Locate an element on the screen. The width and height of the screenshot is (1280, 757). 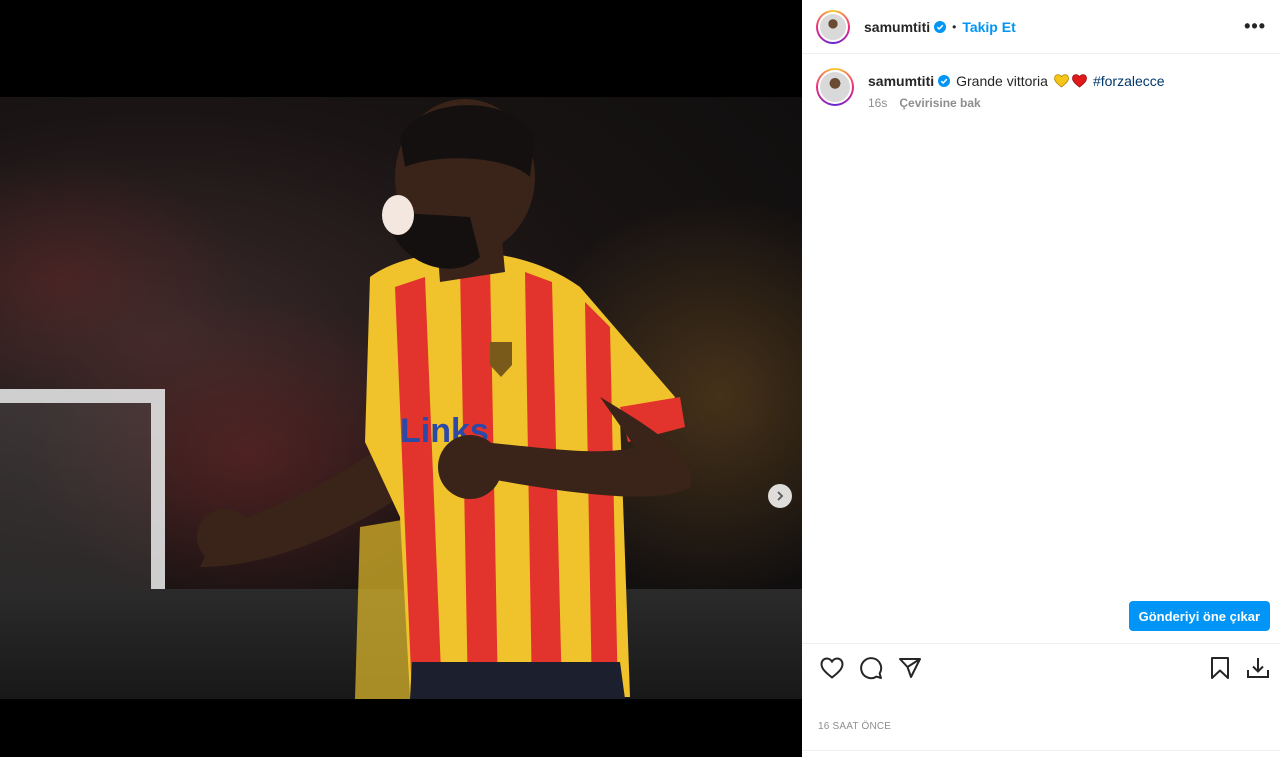
share-button is located at coordinates (910, 668).